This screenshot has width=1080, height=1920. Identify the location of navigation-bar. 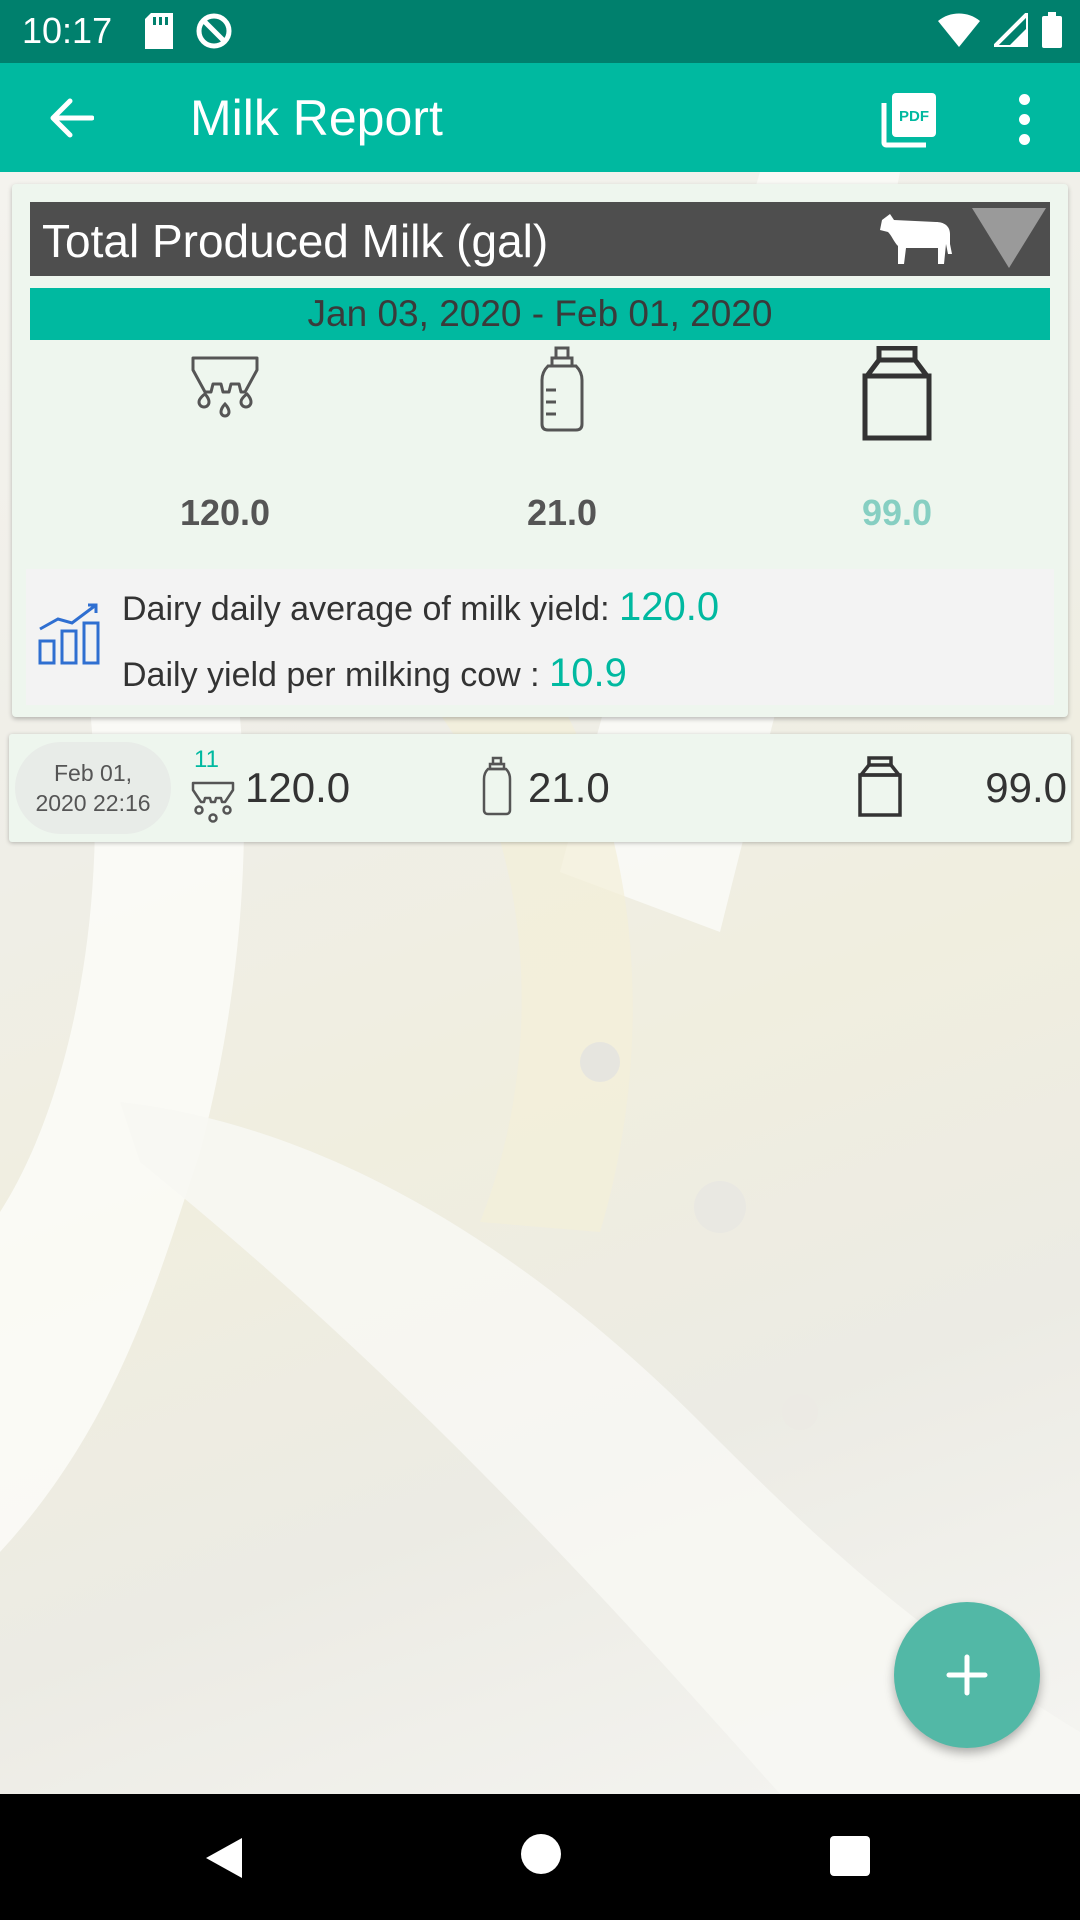
(540, 1857).